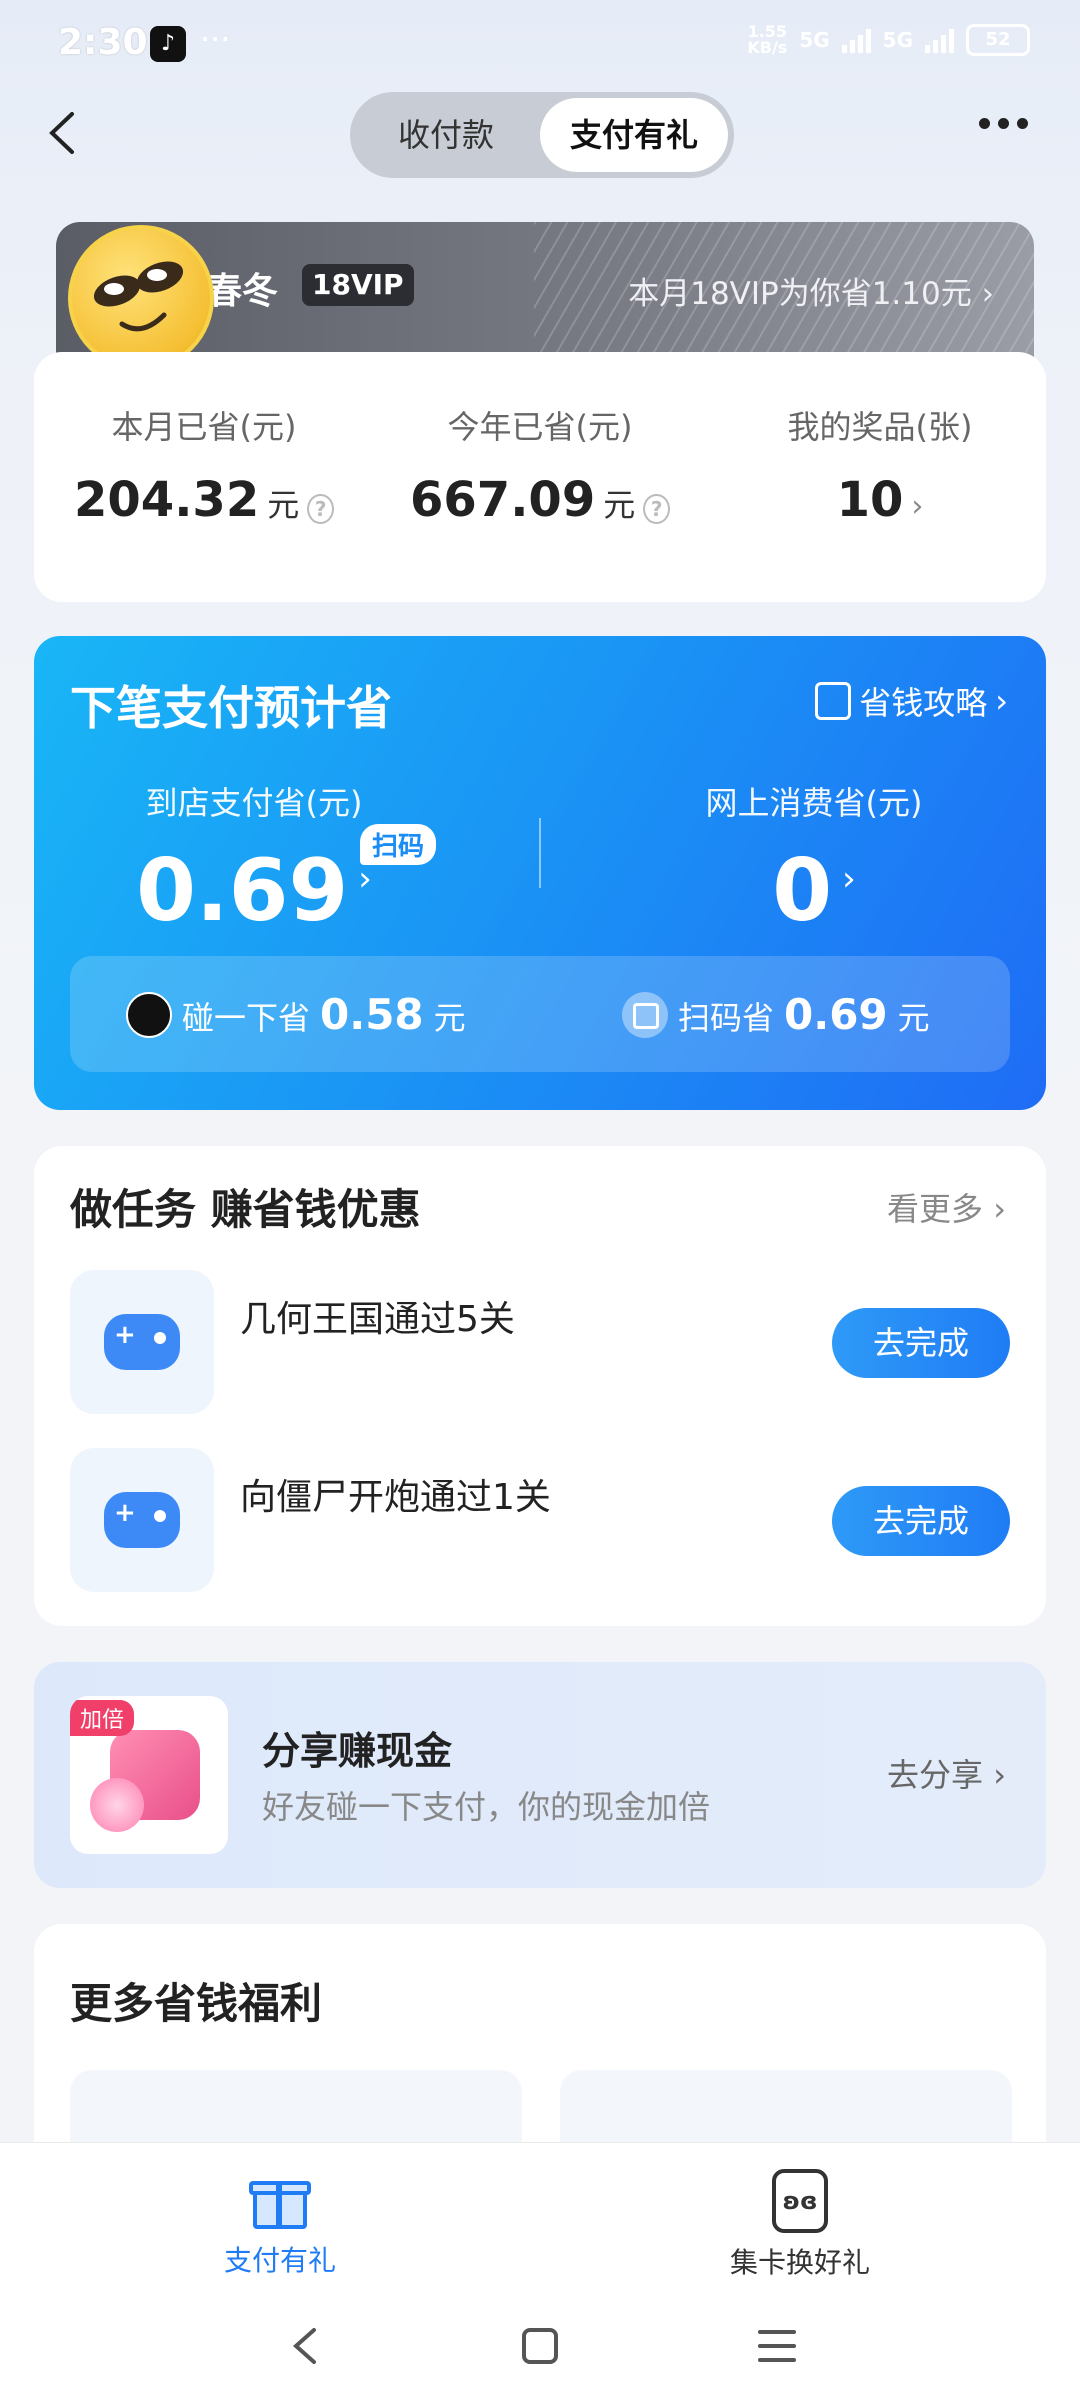  I want to click on avatar, so click(141, 298).